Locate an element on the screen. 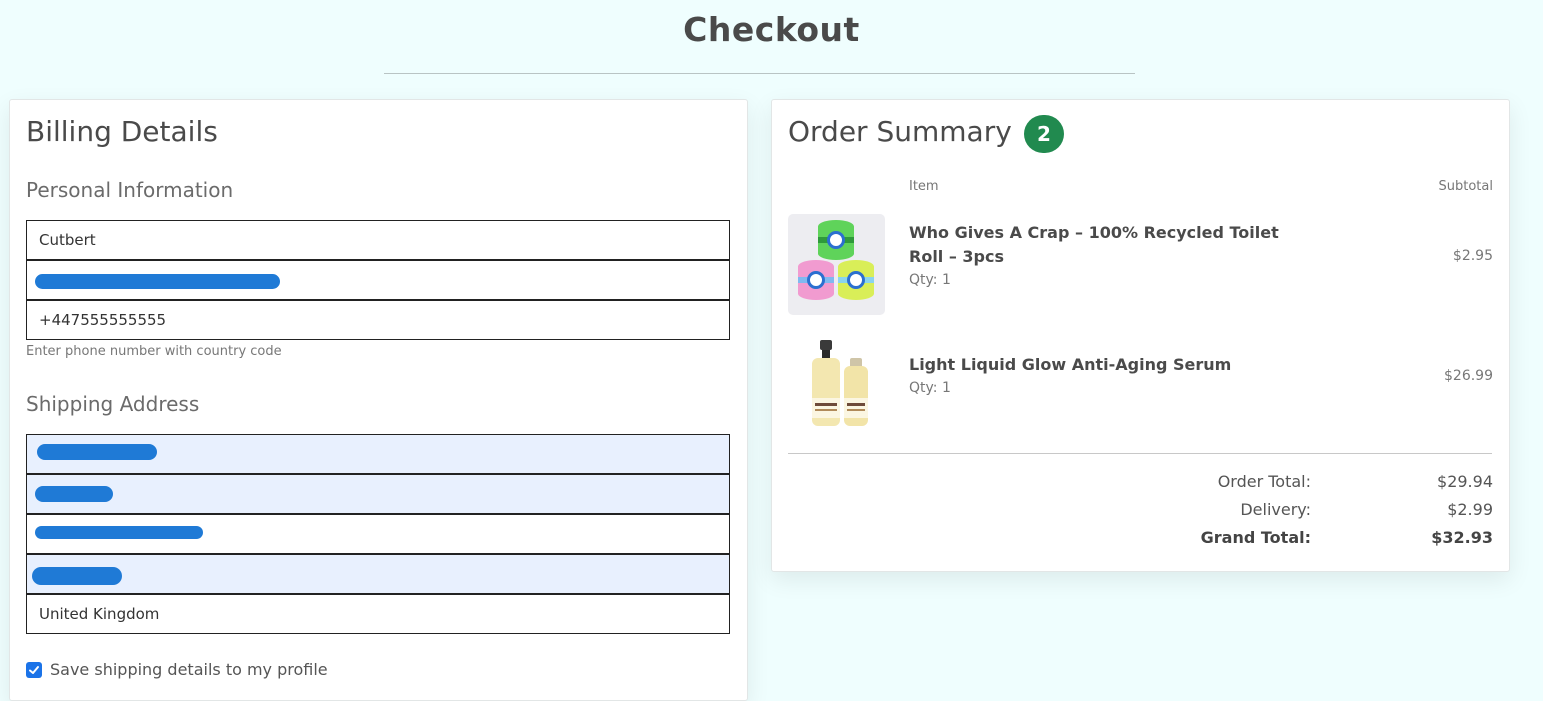 The image size is (1543, 701). grand-total-value: $32.93 is located at coordinates (1462, 537).